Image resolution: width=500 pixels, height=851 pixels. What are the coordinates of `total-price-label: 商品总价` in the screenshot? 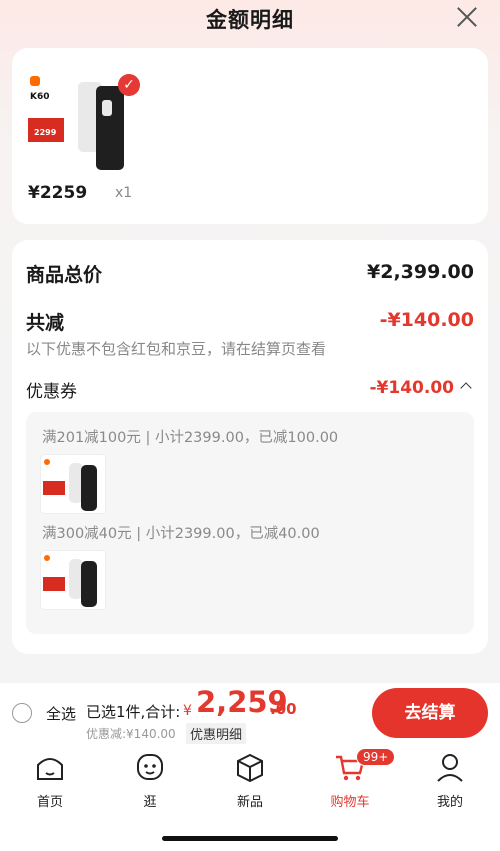 It's located at (64, 275).